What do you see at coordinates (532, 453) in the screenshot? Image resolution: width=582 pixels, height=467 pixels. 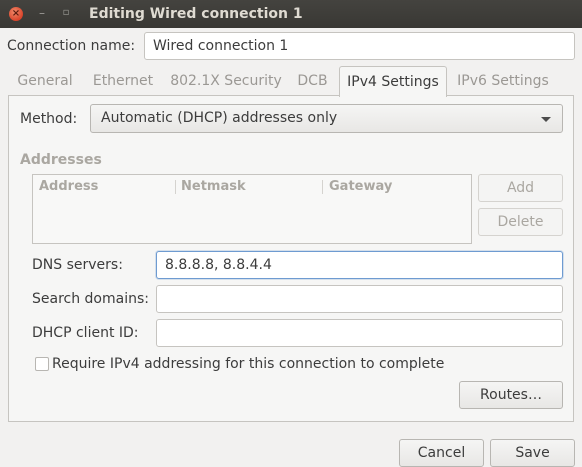 I see `save-button: Save` at bounding box center [532, 453].